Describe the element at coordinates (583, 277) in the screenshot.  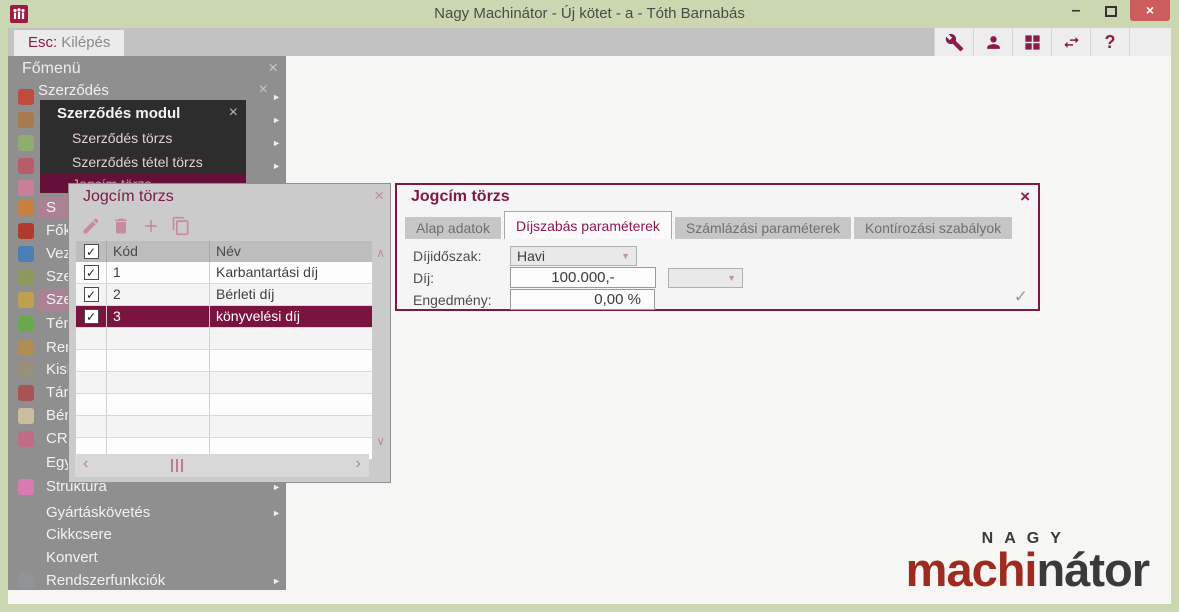
I see `fee-input: 100.000,-` at that location.